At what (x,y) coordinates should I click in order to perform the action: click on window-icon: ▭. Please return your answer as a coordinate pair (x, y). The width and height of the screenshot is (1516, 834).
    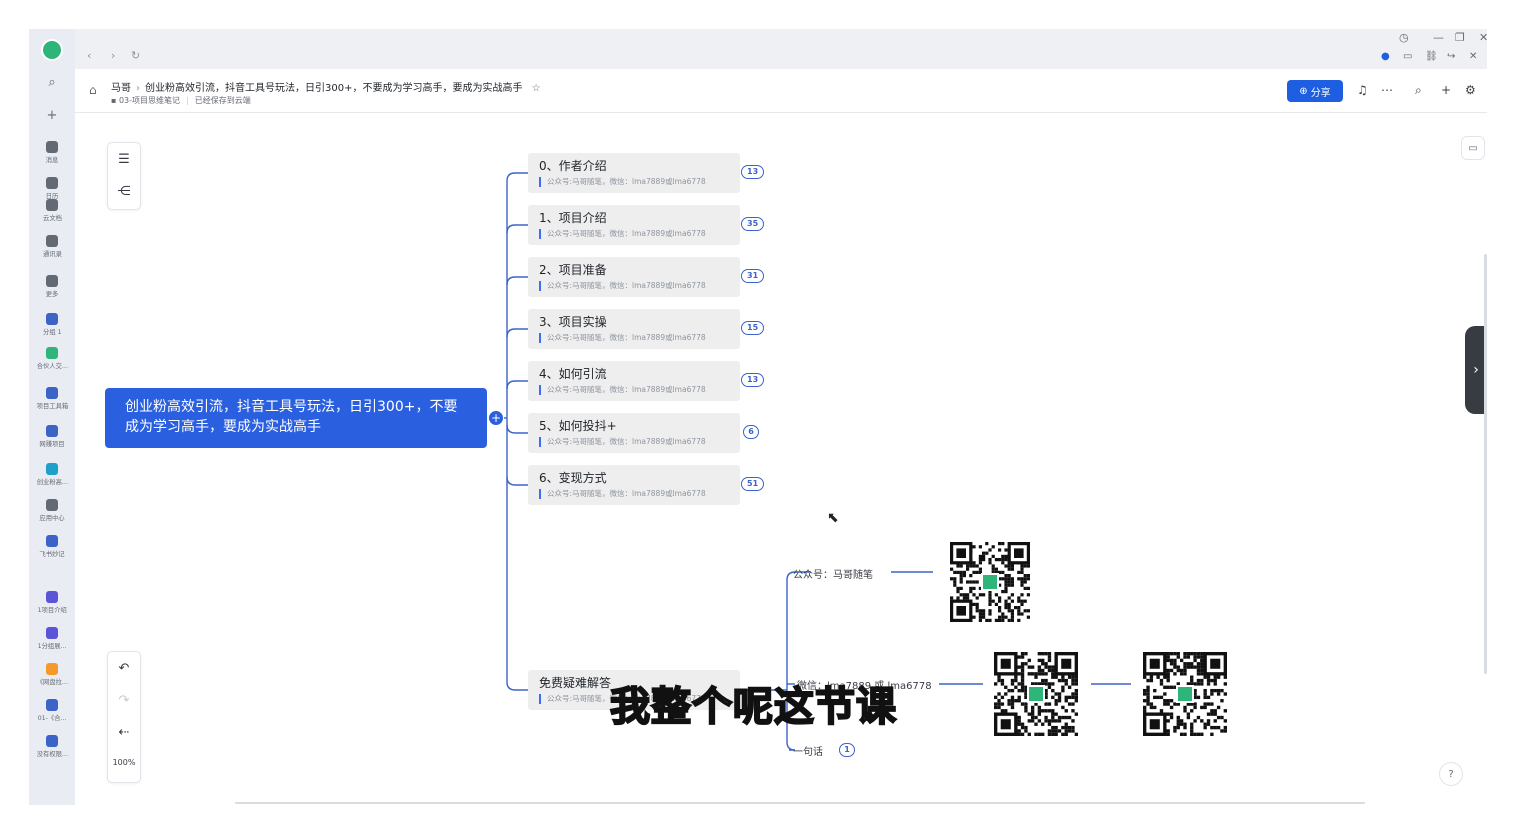
    Looking at the image, I should click on (1407, 56).